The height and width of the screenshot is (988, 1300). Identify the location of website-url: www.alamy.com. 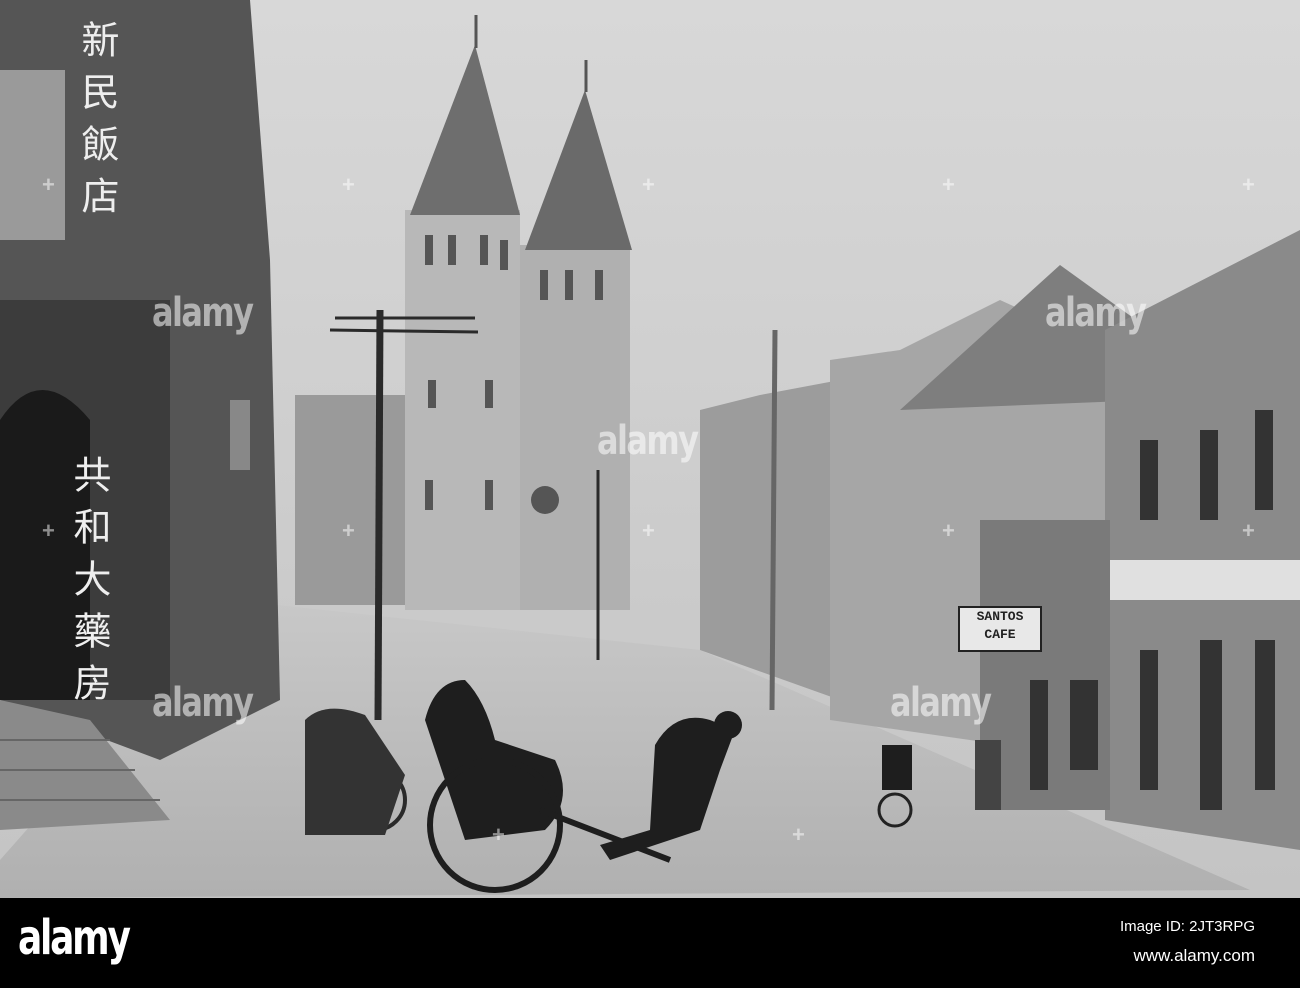
(1194, 955).